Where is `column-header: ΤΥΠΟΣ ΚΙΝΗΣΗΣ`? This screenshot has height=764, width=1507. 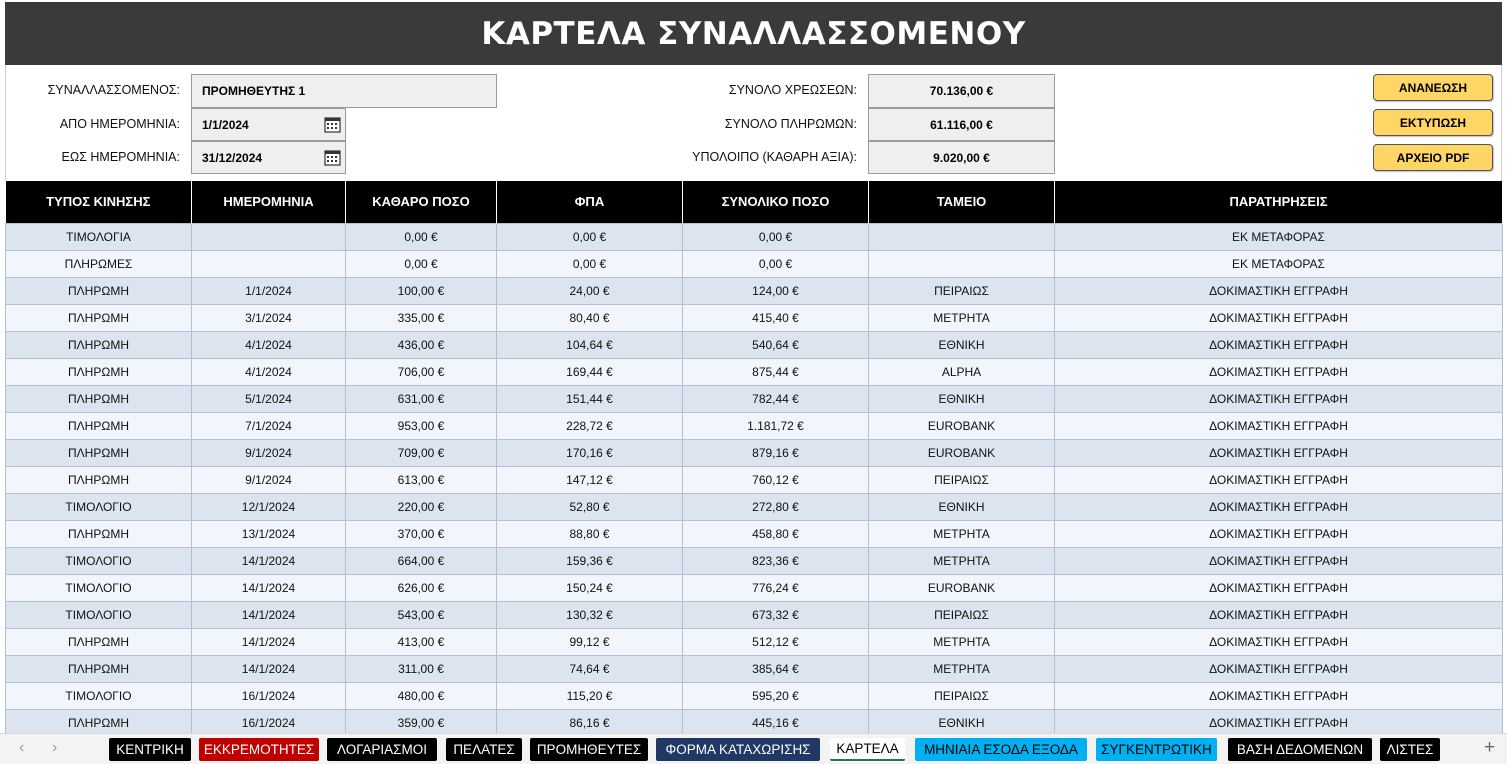
column-header: ΤΥΠΟΣ ΚΙΝΗΣΗΣ is located at coordinates (98, 202).